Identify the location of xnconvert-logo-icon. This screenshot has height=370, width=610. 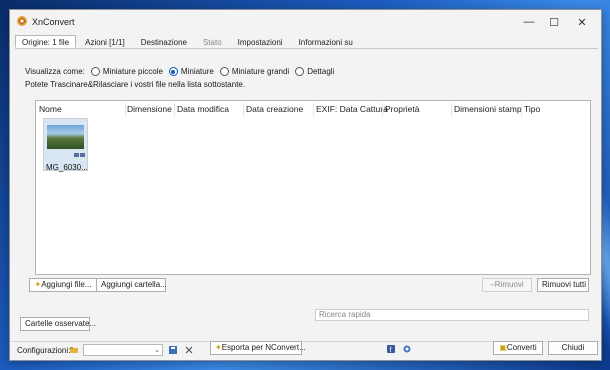
(22, 21).